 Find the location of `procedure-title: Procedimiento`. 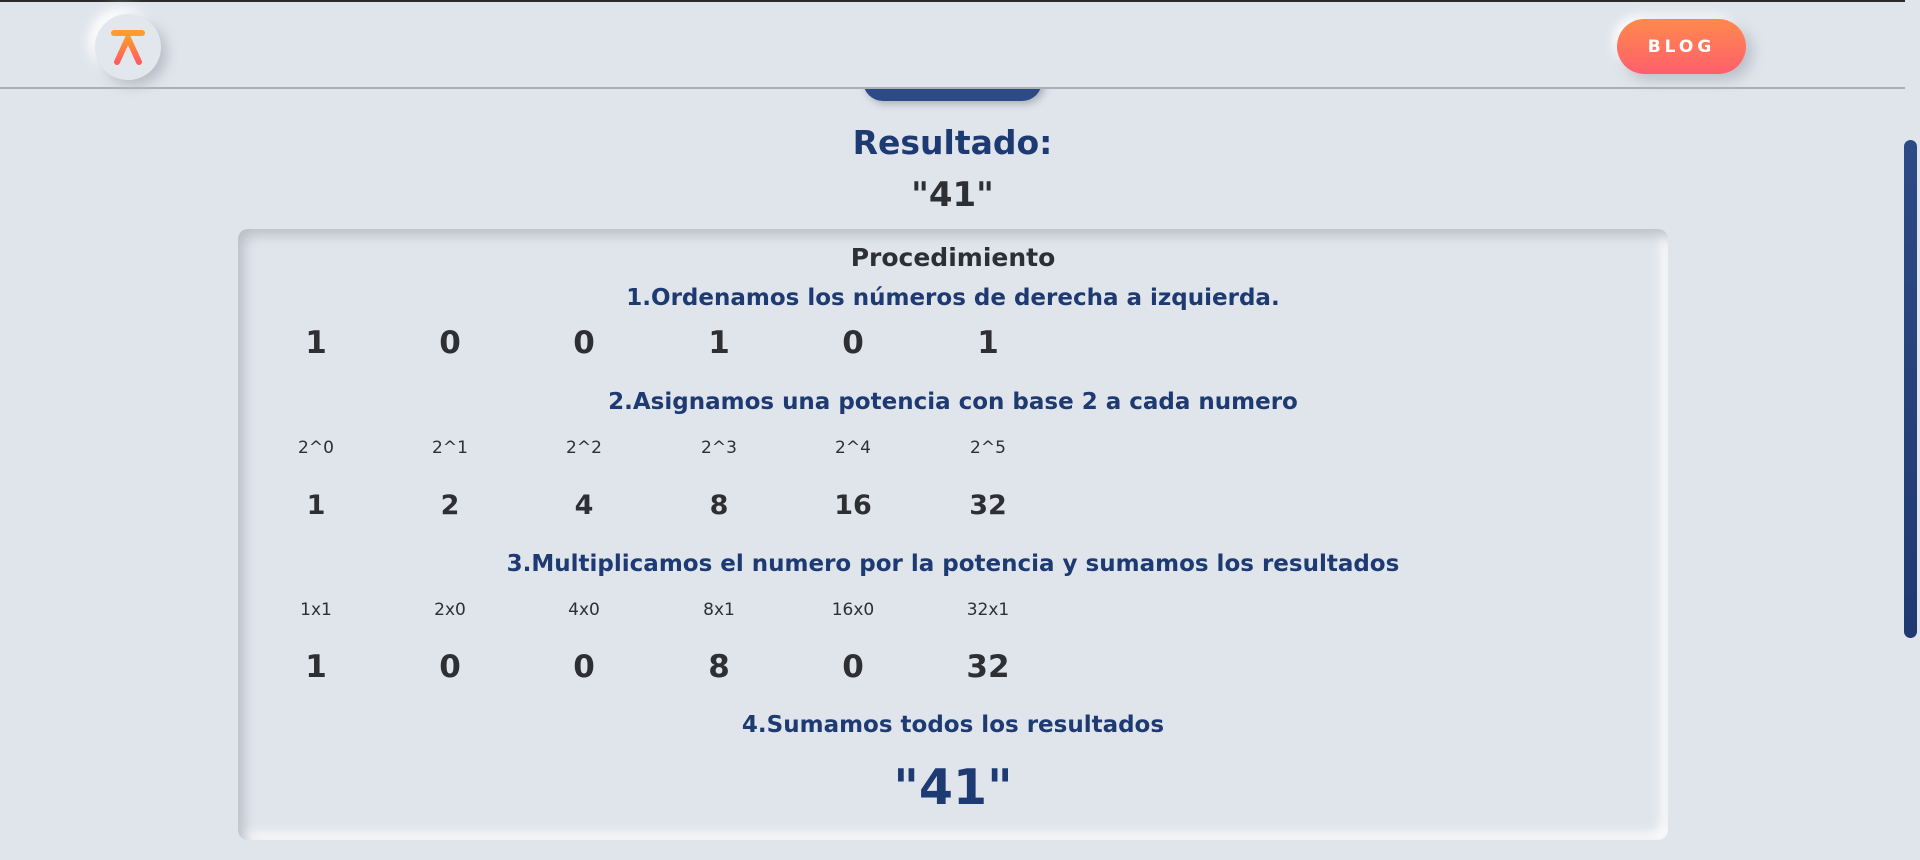

procedure-title: Procedimiento is located at coordinates (953, 257).